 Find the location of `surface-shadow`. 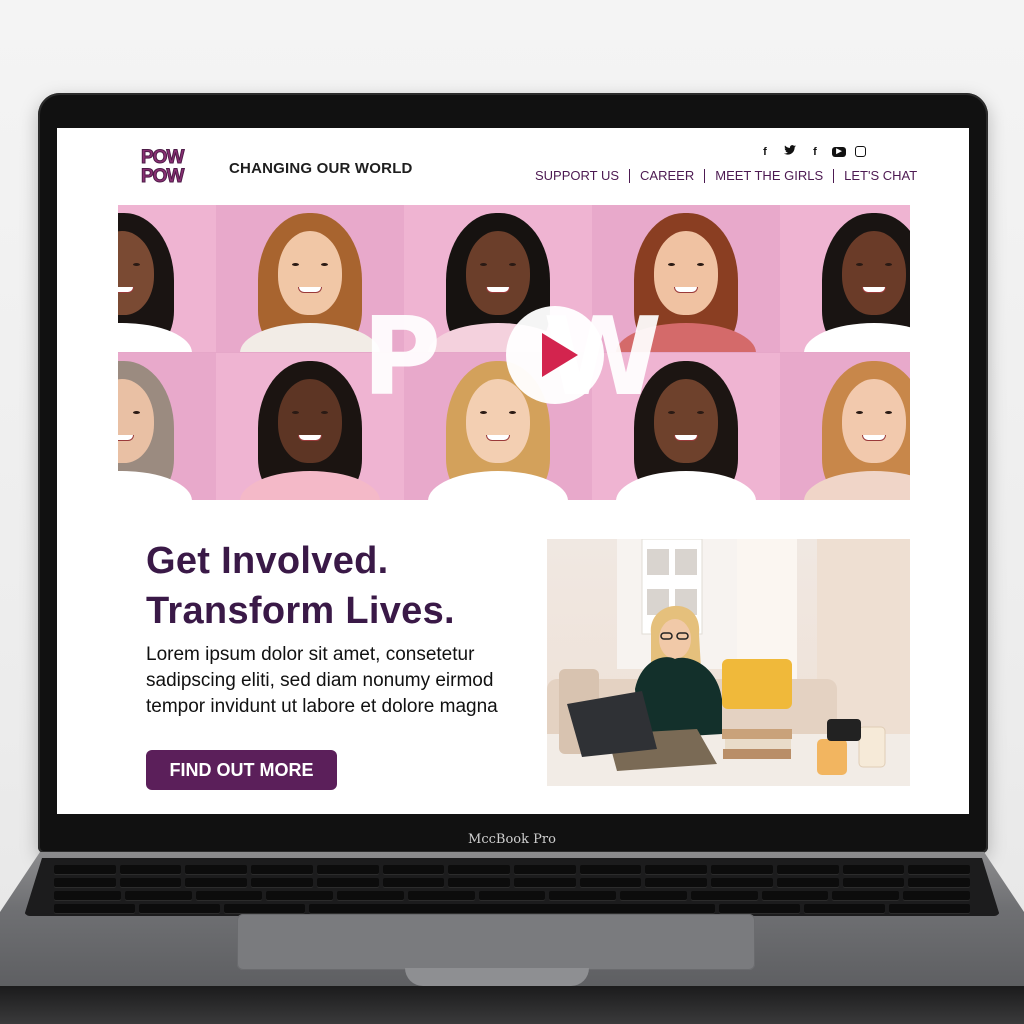

surface-shadow is located at coordinates (512, 1005).